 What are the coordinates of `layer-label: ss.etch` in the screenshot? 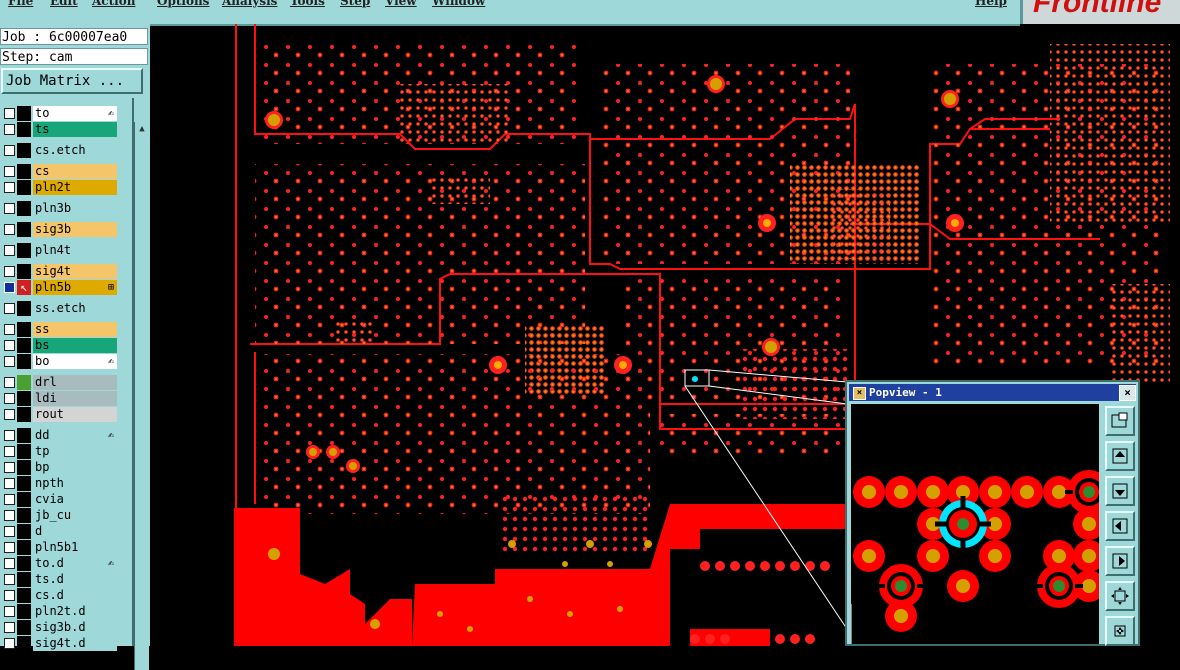 It's located at (75, 308).